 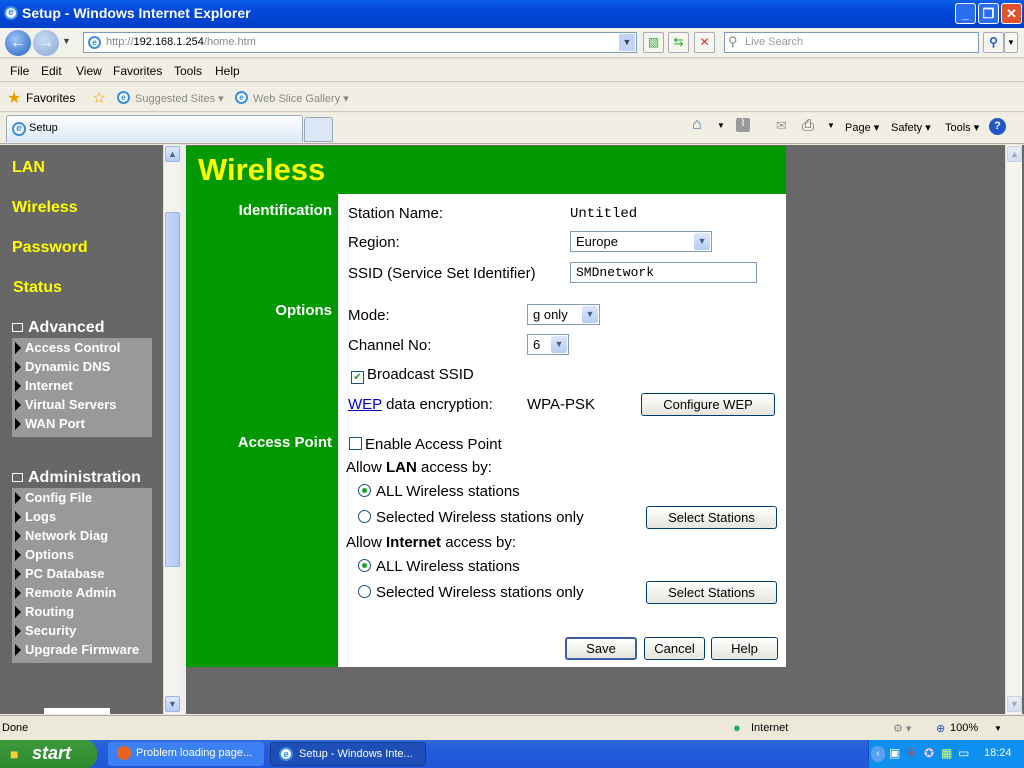 What do you see at coordinates (19, 71) in the screenshot?
I see `menu-file: File` at bounding box center [19, 71].